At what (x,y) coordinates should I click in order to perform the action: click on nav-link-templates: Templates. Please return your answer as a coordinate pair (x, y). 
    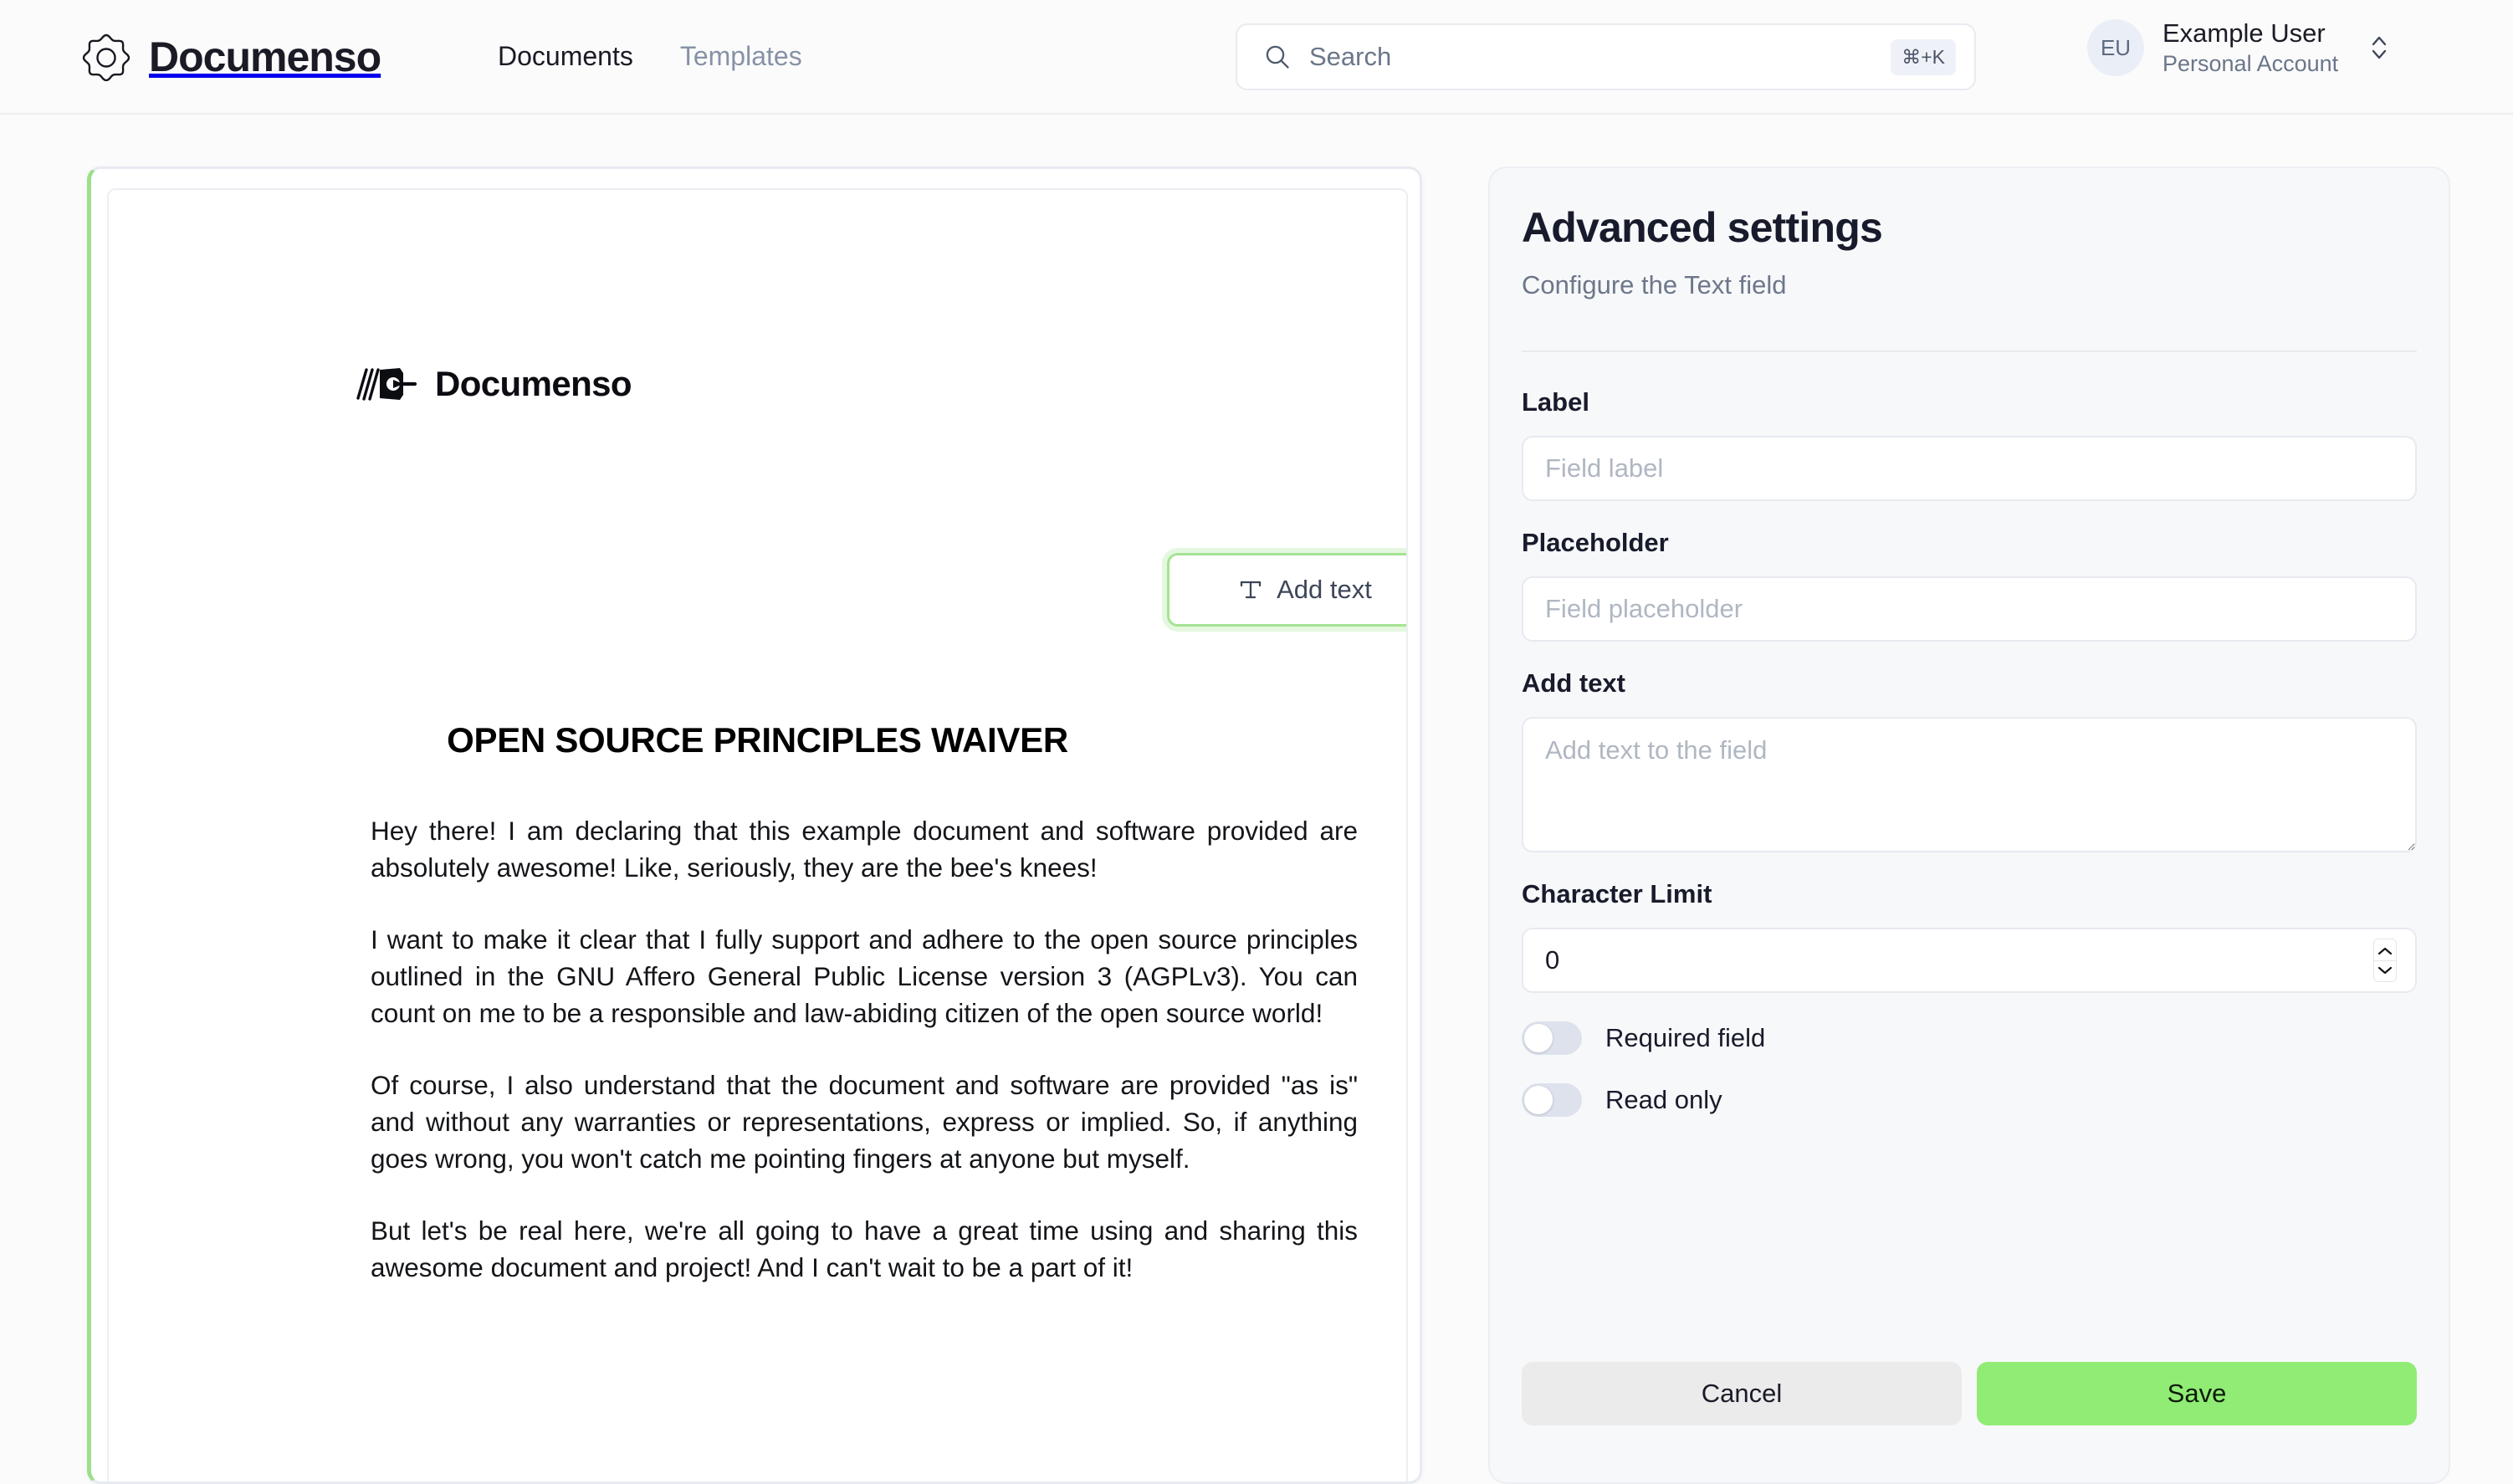
    Looking at the image, I should click on (741, 56).